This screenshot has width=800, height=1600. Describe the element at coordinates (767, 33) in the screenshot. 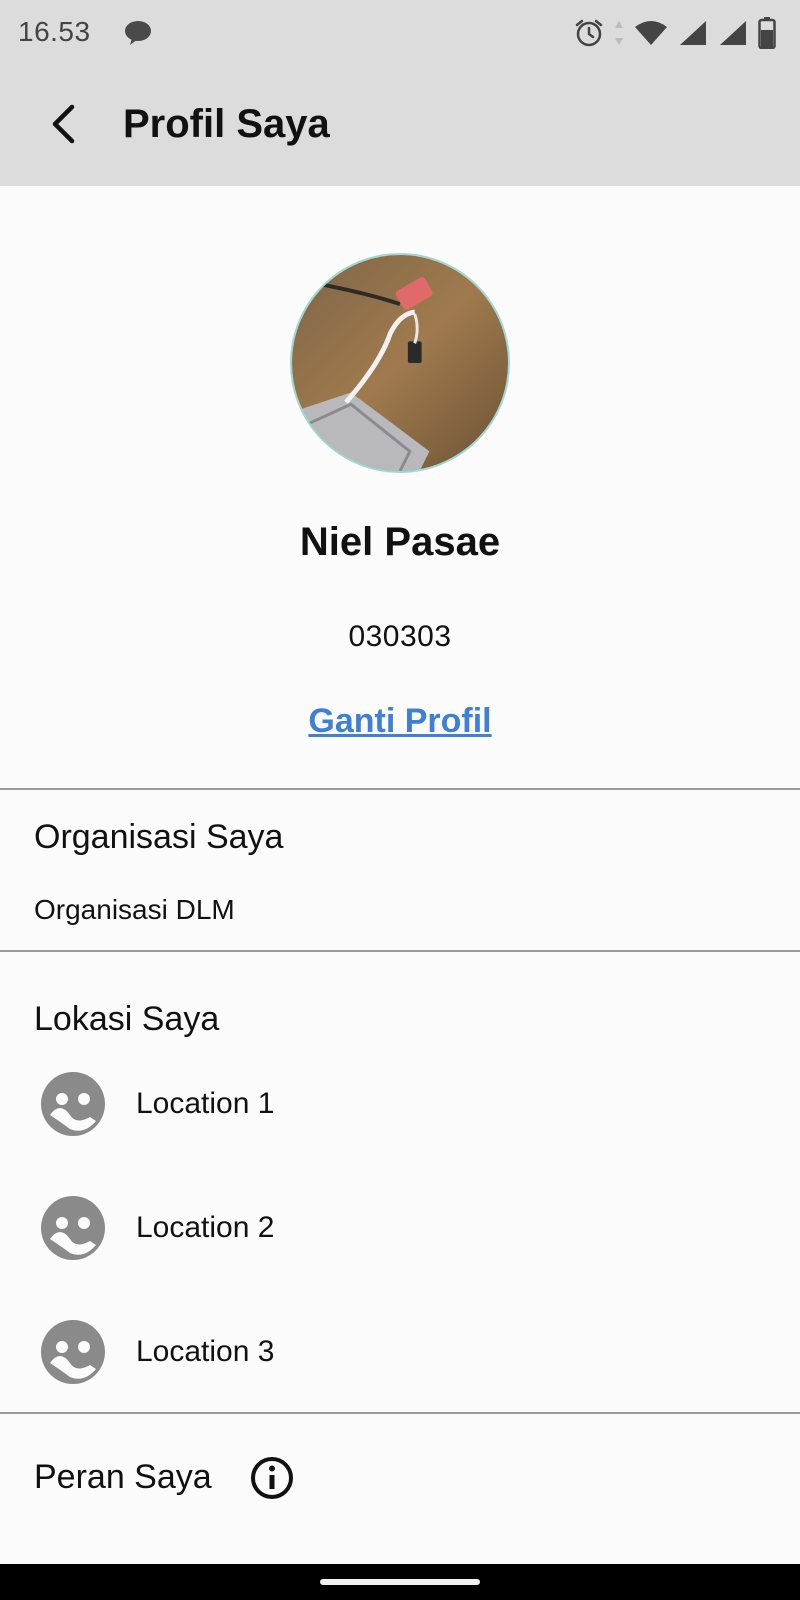

I see `battery-icon` at that location.